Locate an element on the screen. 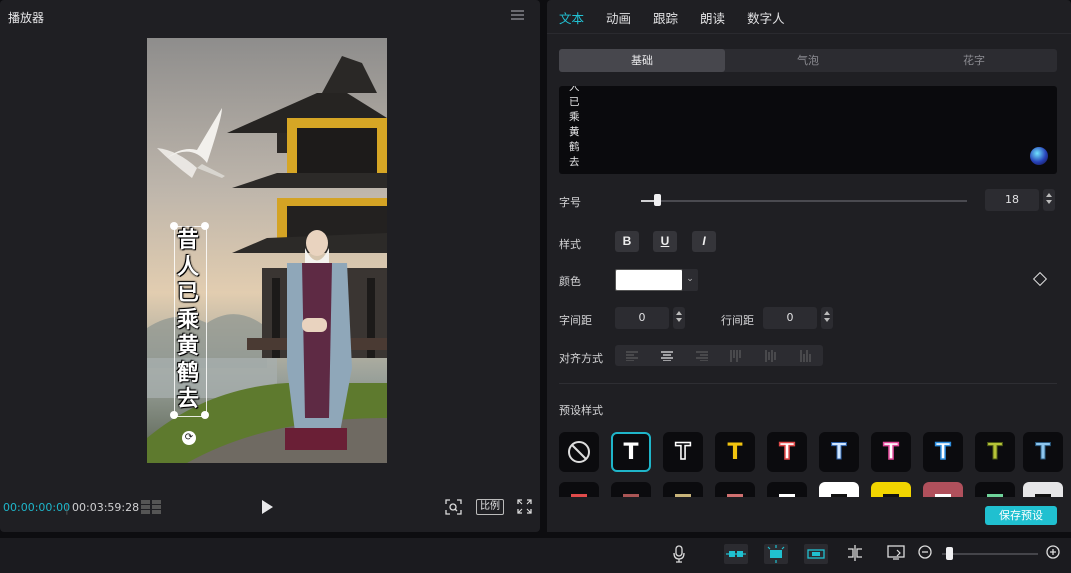 The width and height of the screenshot is (1071, 573). save-preset-button: 保存预设 is located at coordinates (1021, 515).